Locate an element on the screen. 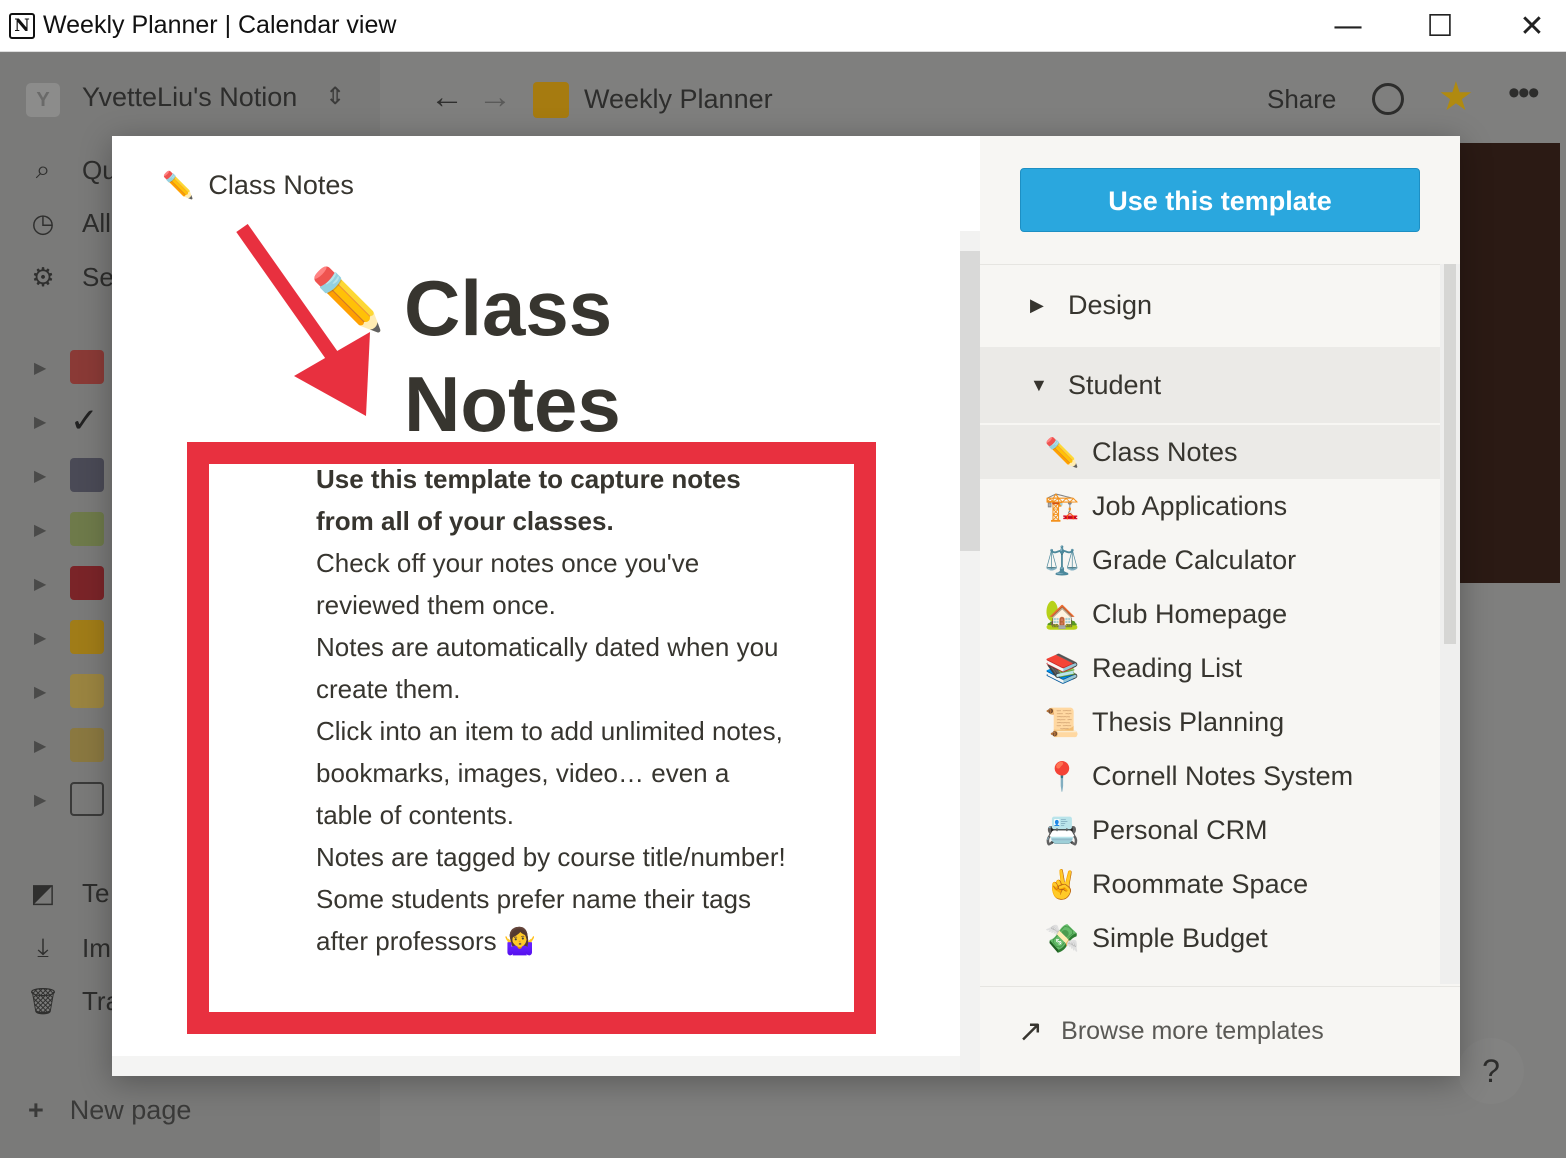 Image resolution: width=1566 pixels, height=1158 pixels. sidebar-item-trash: 🗑 Tra is located at coordinates (73, 1001).